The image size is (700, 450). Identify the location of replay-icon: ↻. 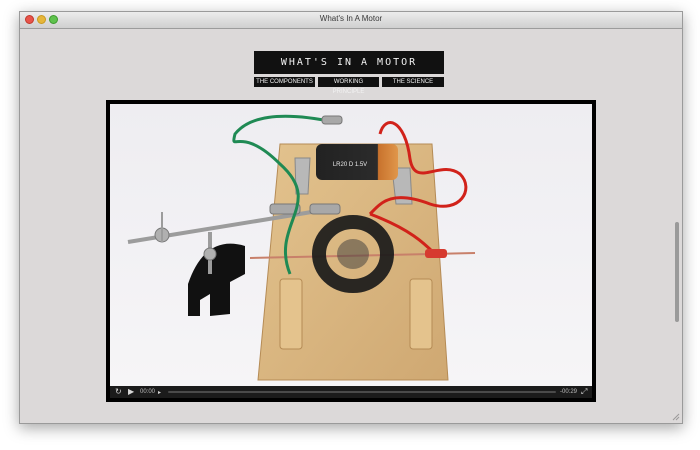
(118, 392).